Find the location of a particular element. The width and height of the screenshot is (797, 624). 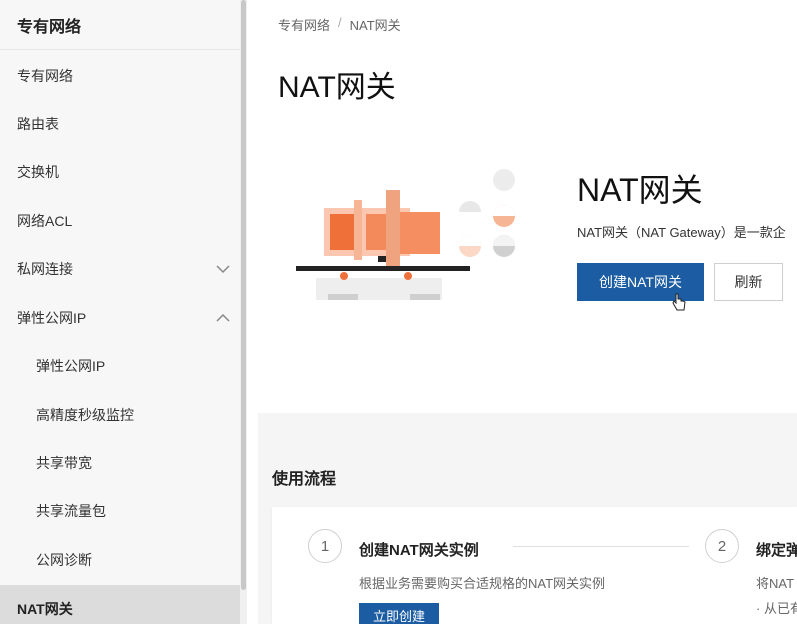

sidebar-item-label: 共享流量包 is located at coordinates (71, 511).